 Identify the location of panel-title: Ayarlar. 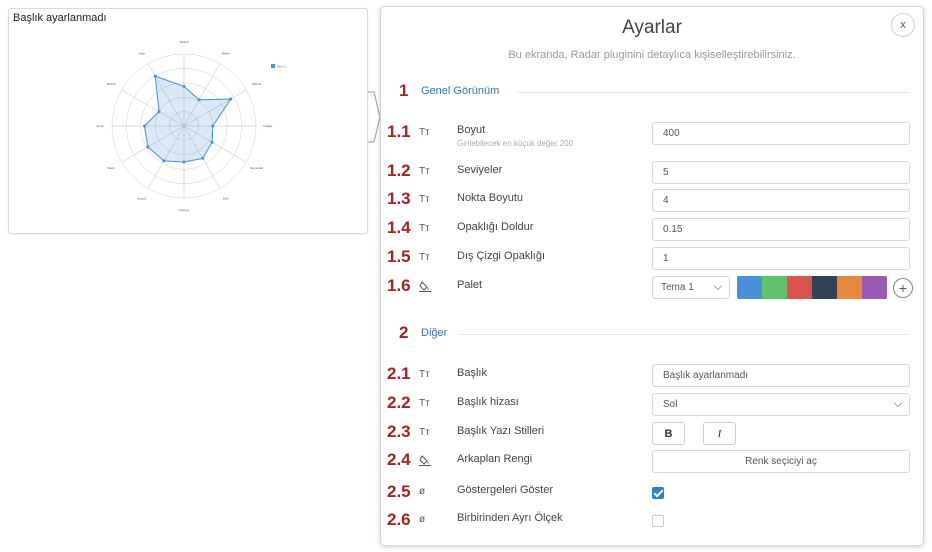
(652, 27).